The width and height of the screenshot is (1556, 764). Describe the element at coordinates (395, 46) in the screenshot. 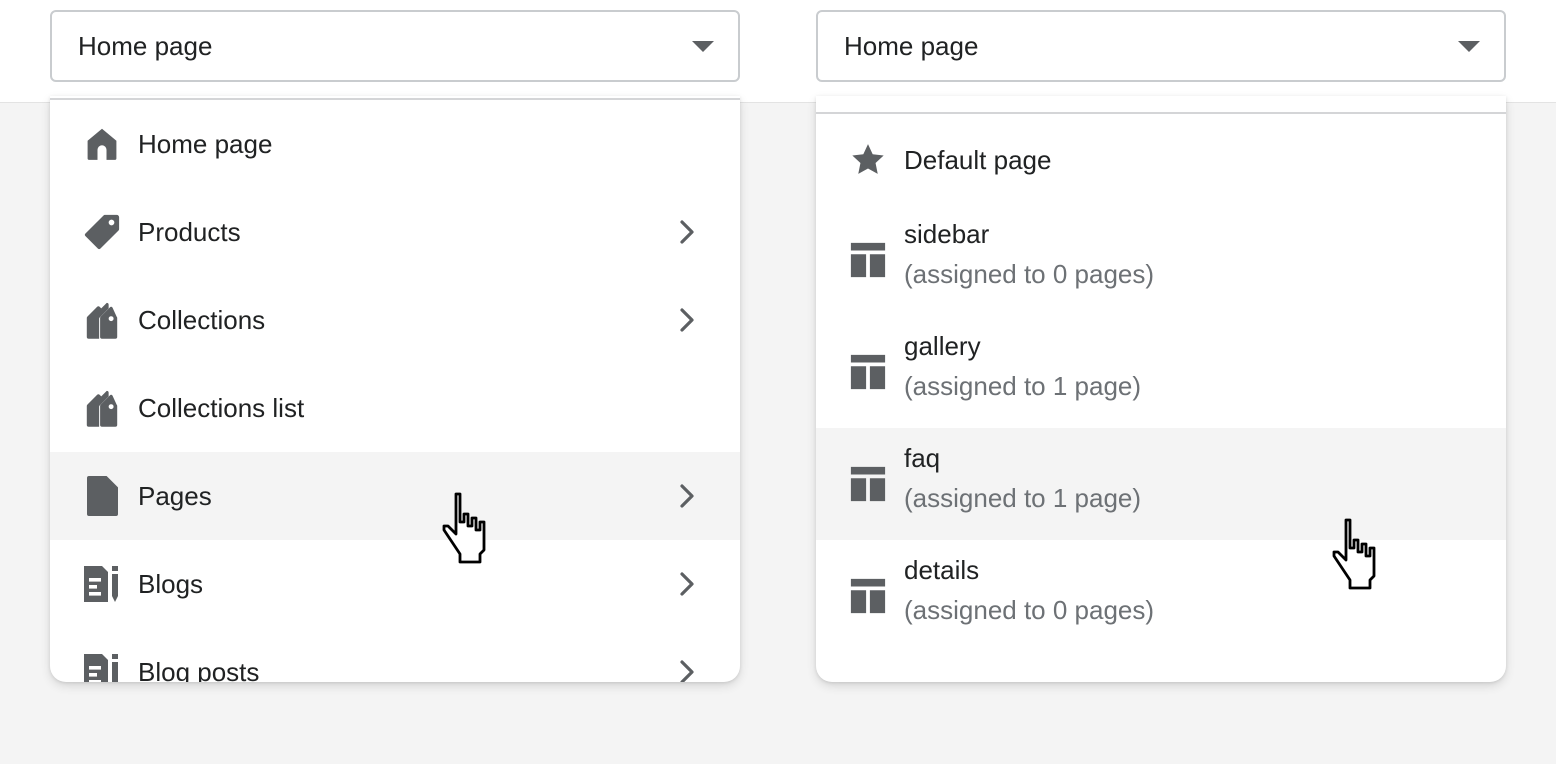

I see `page-type-select: Home page` at that location.